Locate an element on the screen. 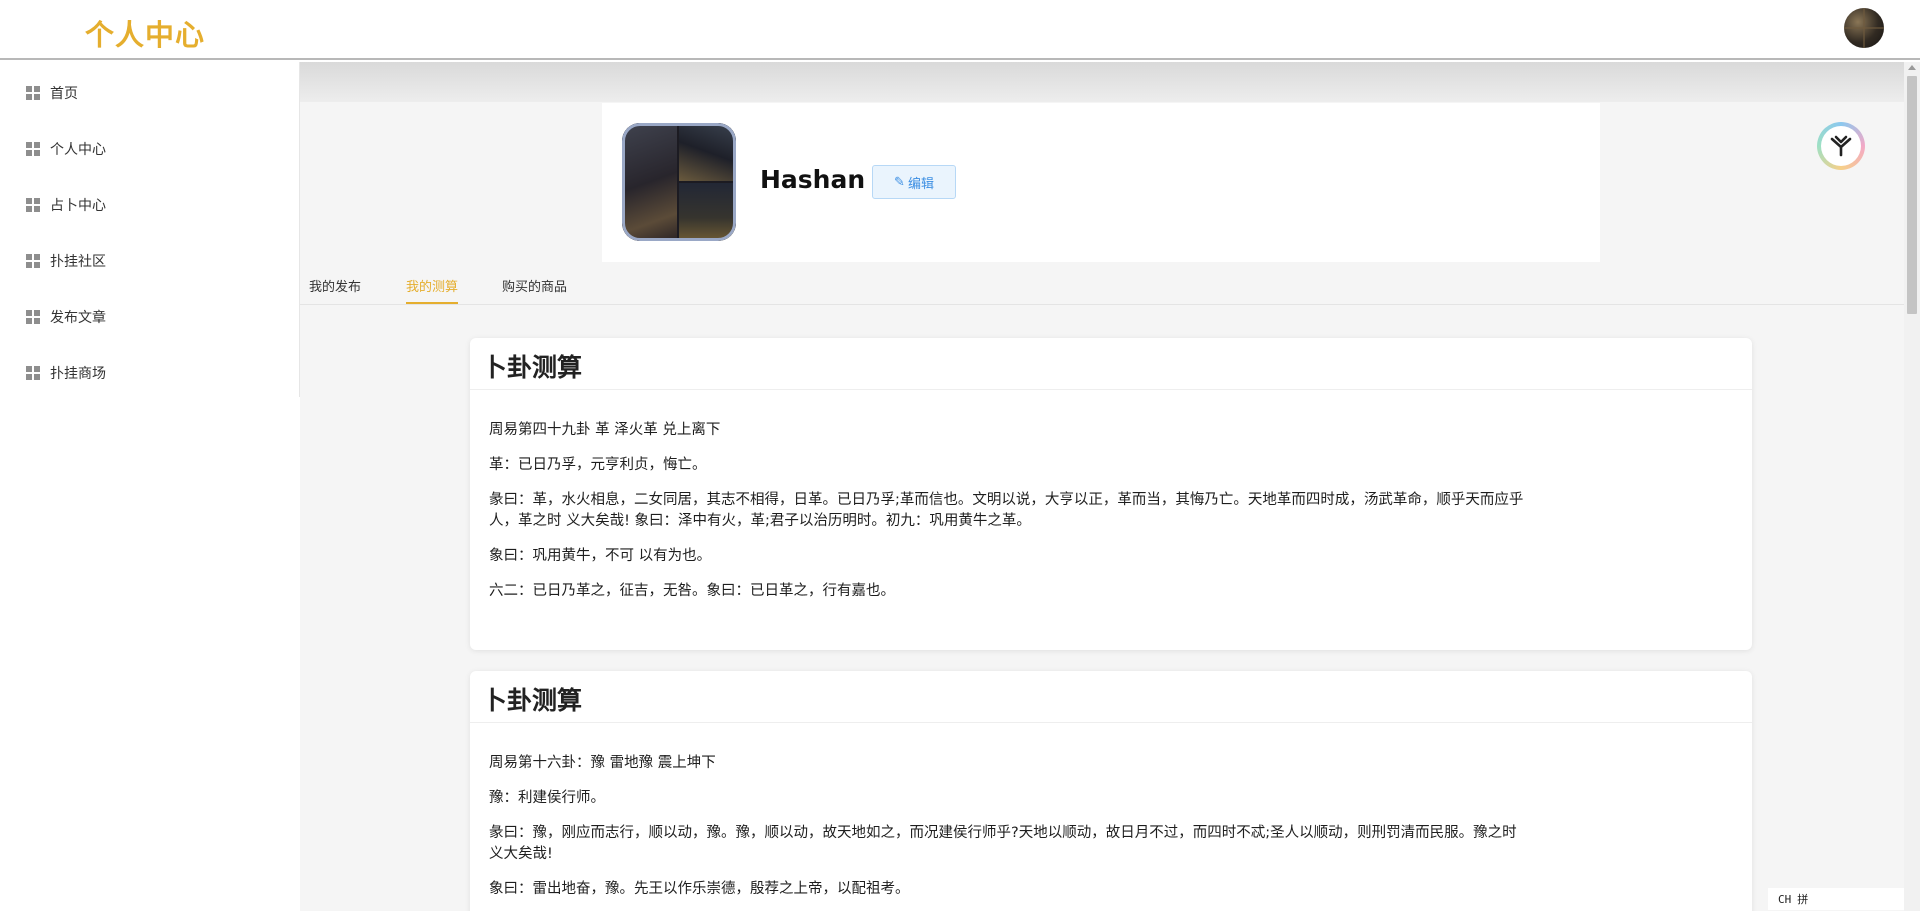 This screenshot has width=1920, height=911. sidebar-item-publish-article: 发布文章 is located at coordinates (66, 317).